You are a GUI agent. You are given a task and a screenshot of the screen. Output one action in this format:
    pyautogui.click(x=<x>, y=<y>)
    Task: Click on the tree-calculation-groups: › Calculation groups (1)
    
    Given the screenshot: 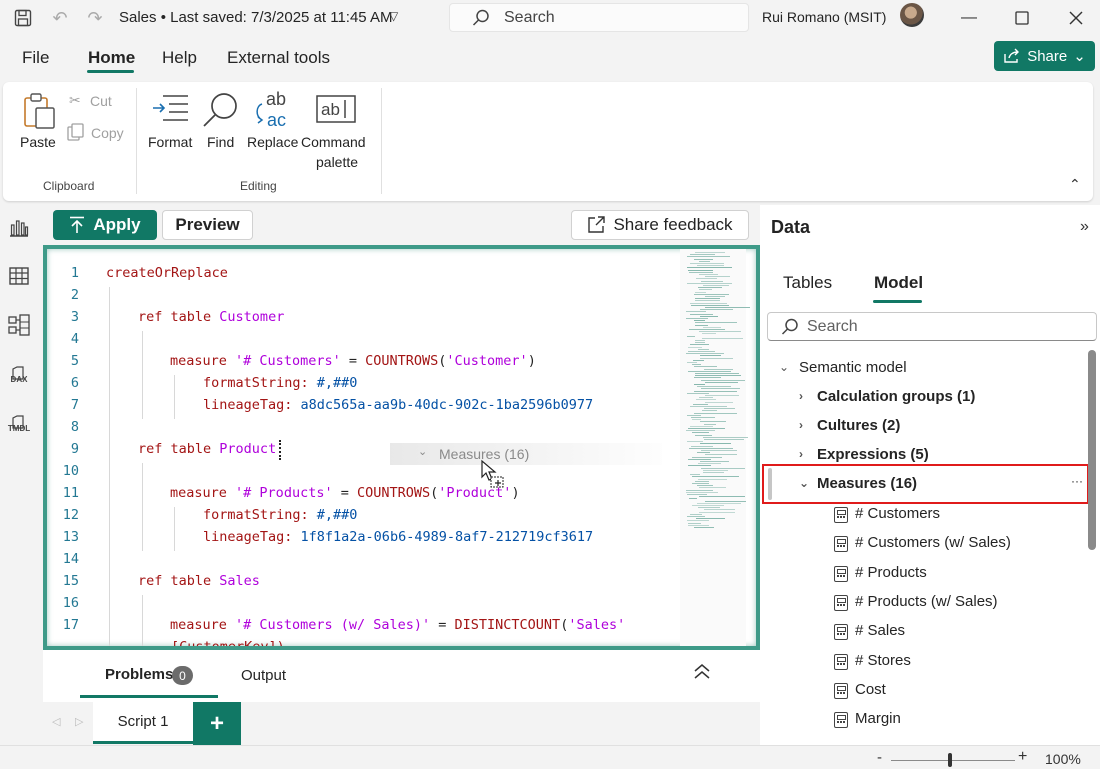 What is the action you would take?
    pyautogui.click(x=922, y=397)
    